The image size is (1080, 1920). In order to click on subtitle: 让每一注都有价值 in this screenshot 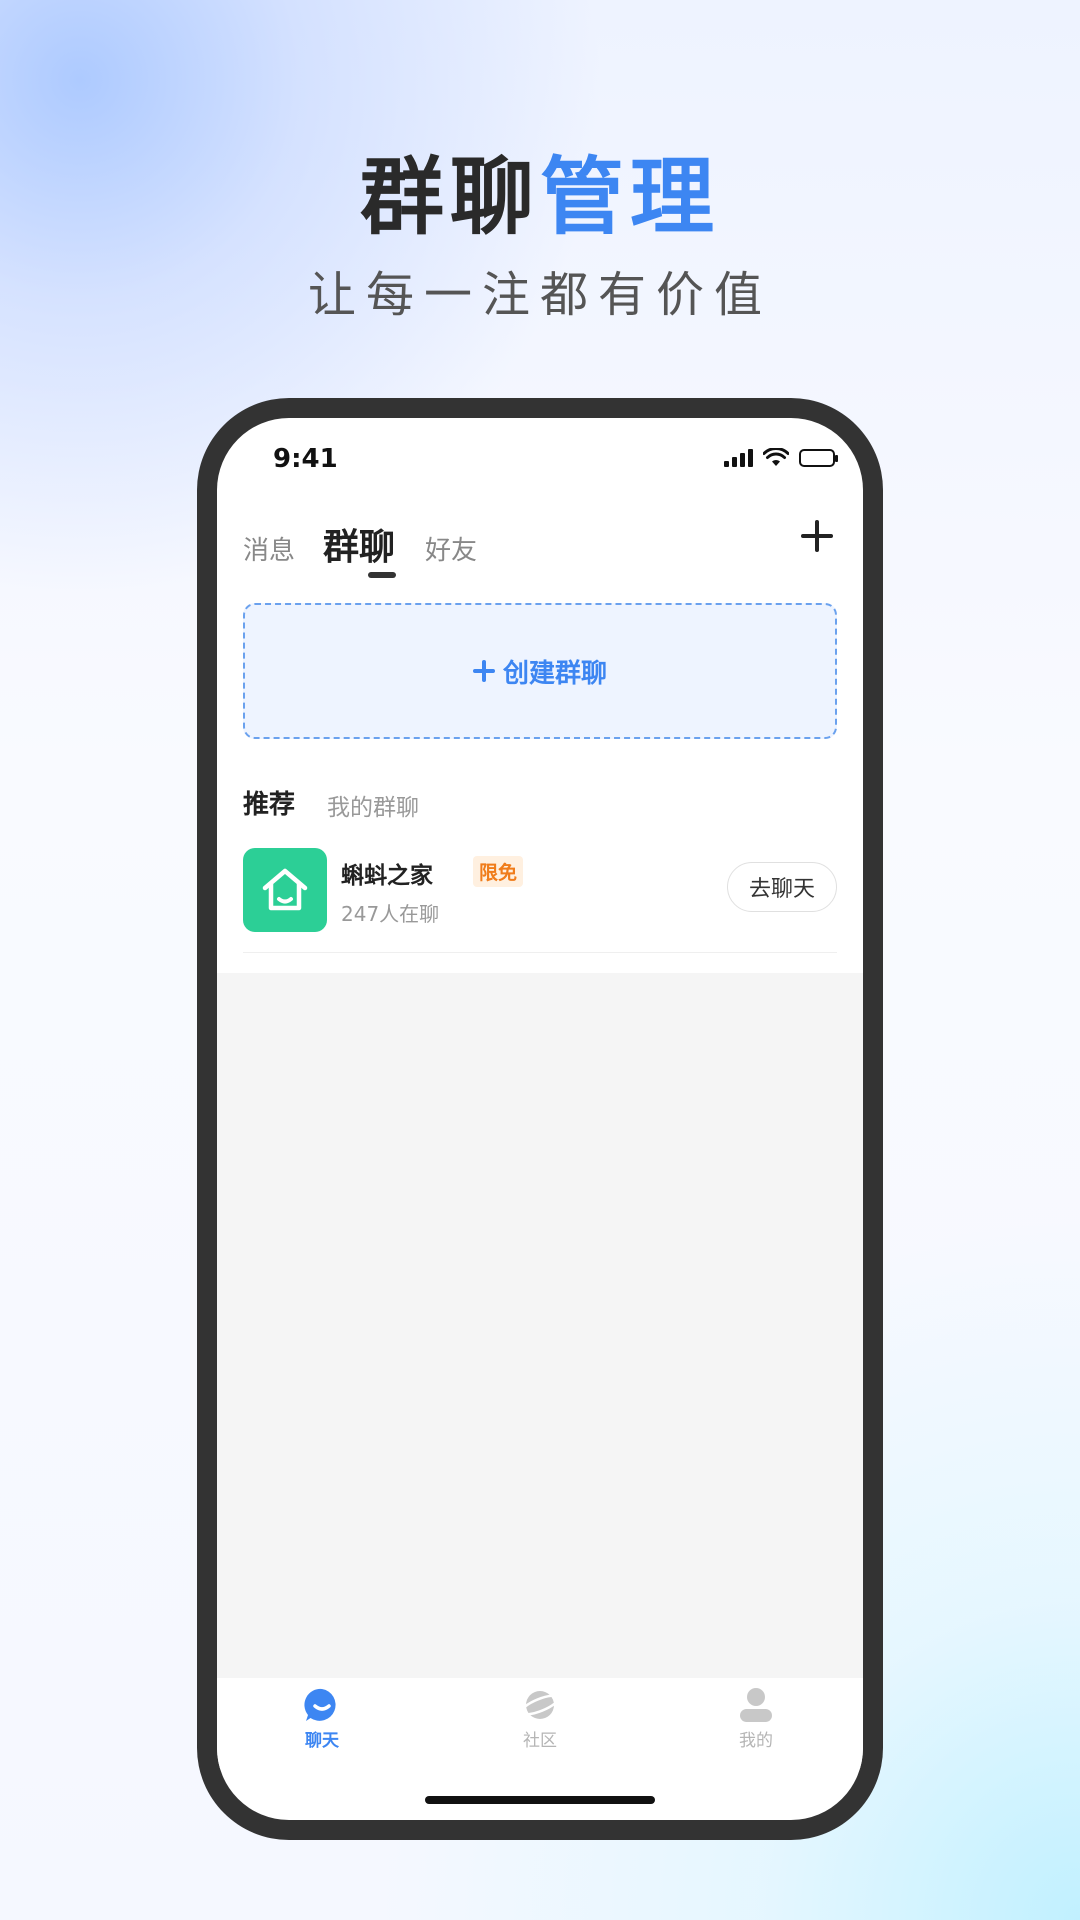, I will do `click(539, 295)`.